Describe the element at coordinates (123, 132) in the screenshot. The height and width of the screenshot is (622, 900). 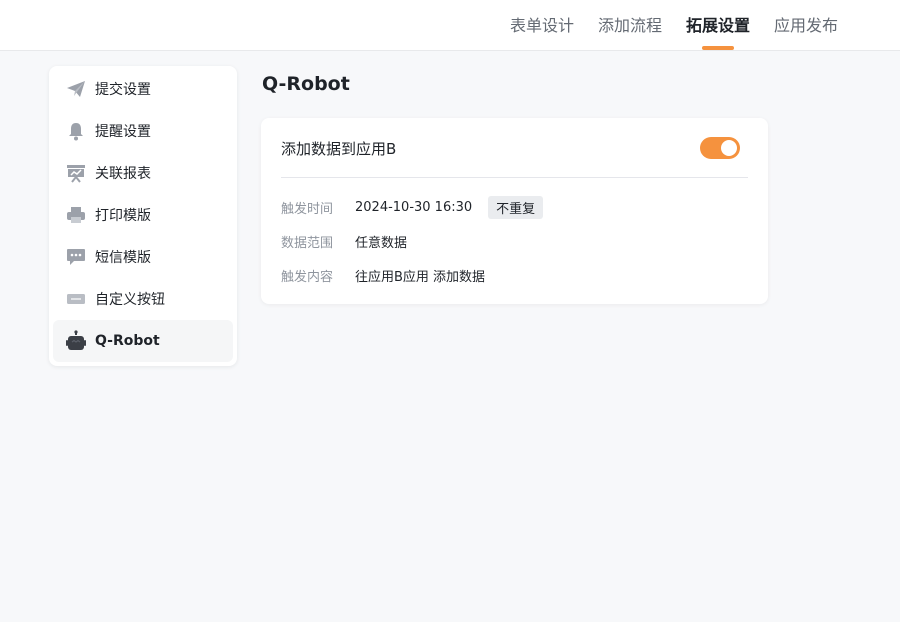
I see `sidebar-item-label: 提醒设置` at that location.